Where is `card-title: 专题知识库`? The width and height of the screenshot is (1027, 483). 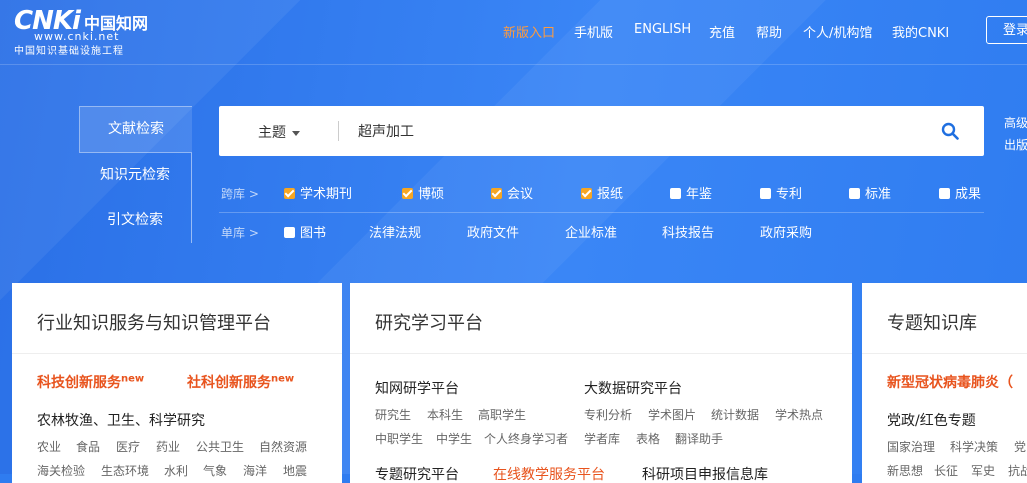
card-title: 专题知识库 is located at coordinates (932, 322).